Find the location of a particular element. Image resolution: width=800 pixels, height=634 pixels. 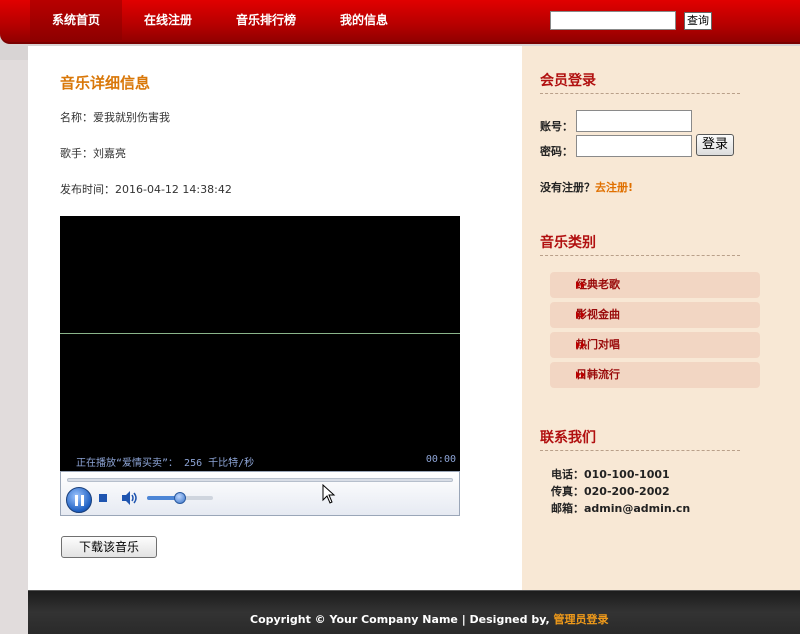

mouse-cursor-icon is located at coordinates (329, 494).